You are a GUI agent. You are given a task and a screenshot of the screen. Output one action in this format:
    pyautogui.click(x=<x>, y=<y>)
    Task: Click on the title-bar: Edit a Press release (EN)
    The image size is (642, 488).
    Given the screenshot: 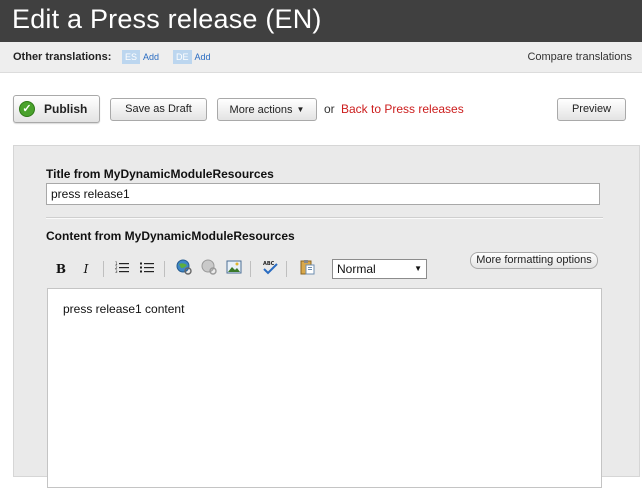 What is the action you would take?
    pyautogui.click(x=321, y=21)
    